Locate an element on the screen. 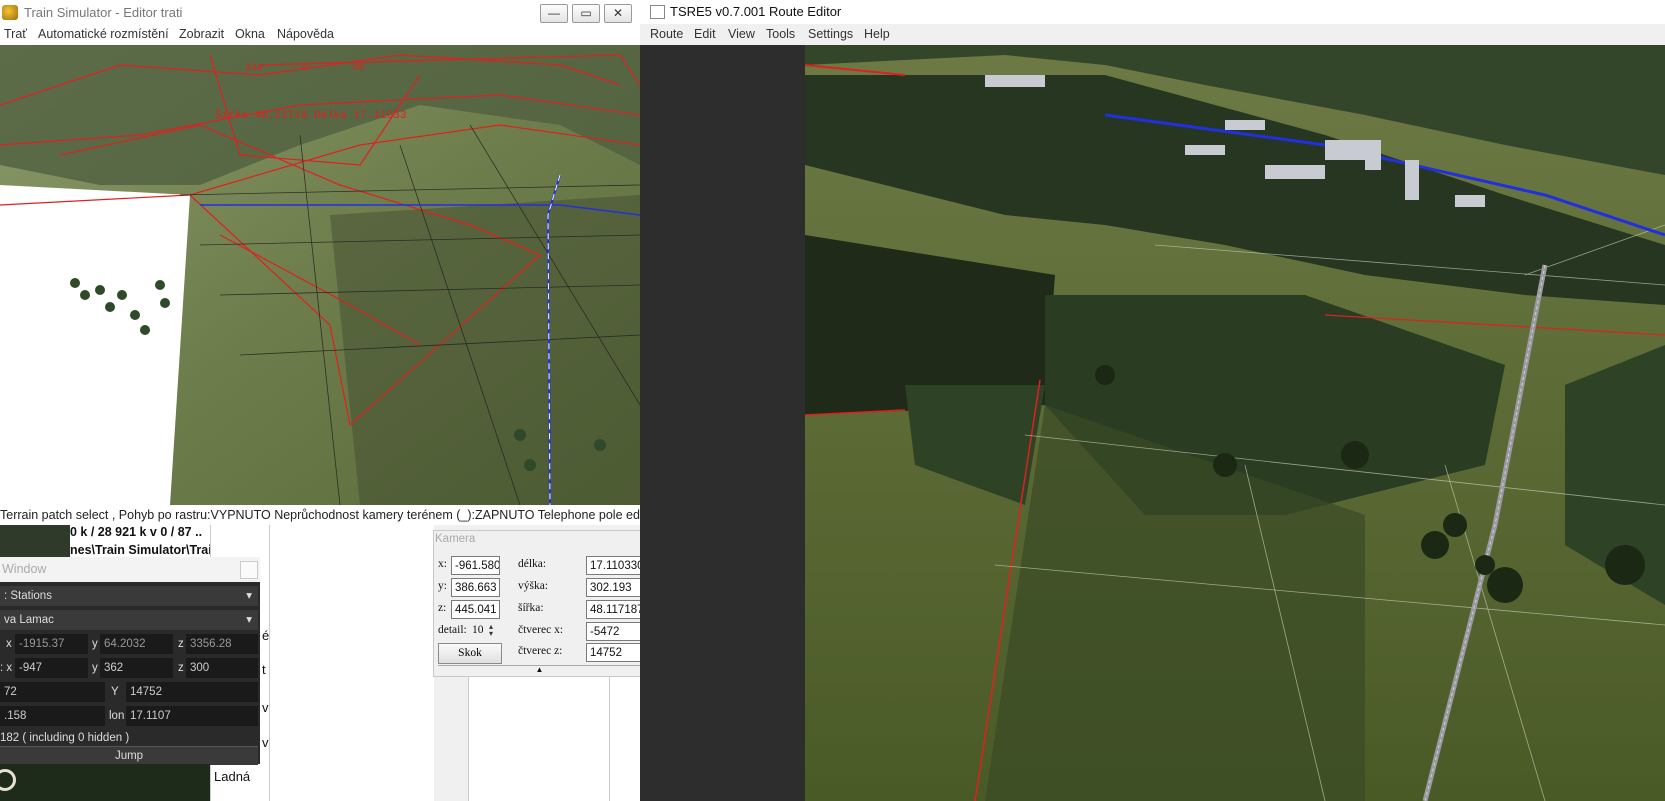 This screenshot has width=1665, height=801. menu-okna: Okna is located at coordinates (250, 34).